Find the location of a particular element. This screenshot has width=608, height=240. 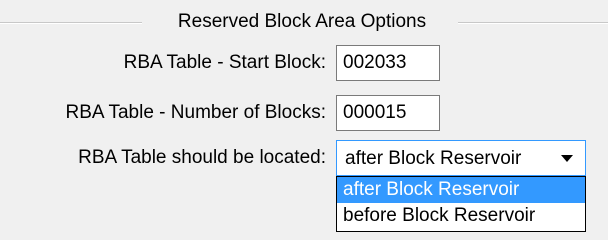

location-select: after Block Reservoir is located at coordinates (461, 158).